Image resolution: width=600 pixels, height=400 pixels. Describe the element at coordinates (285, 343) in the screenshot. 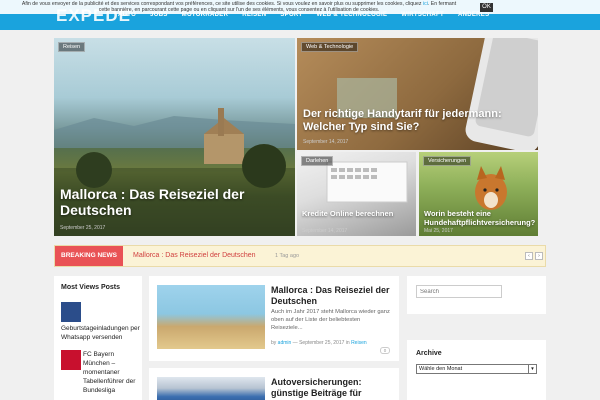

I see `post-author-link: admin` at that location.